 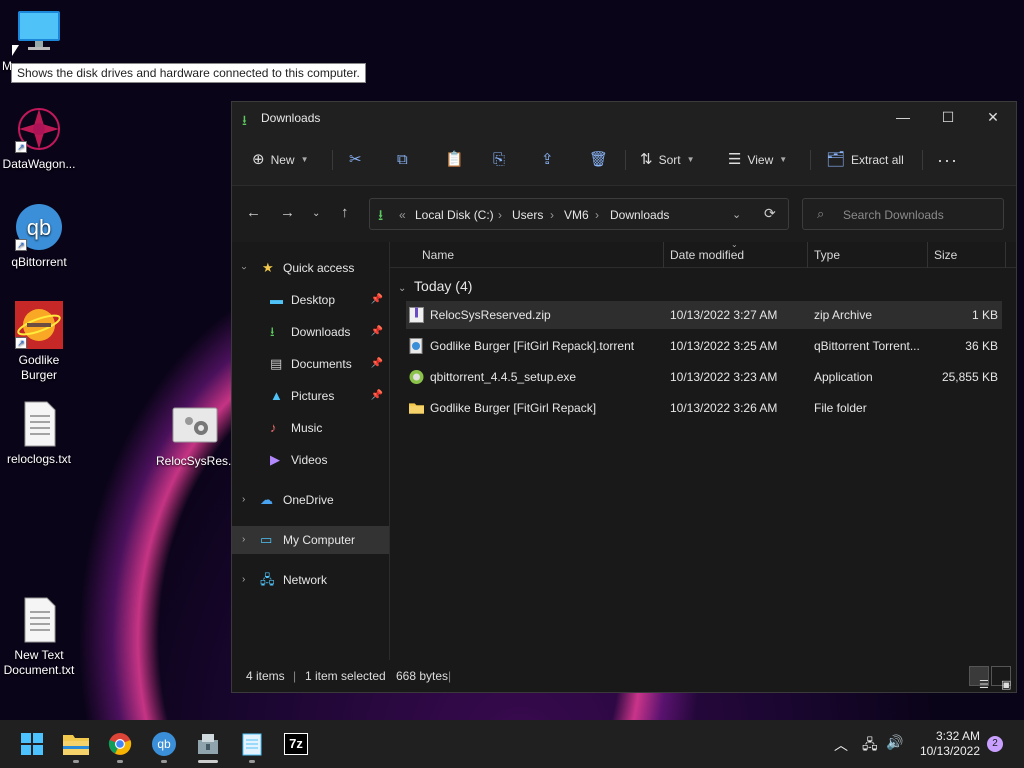 What do you see at coordinates (345, 676) in the screenshot?
I see `status-selection: 1 item selected` at bounding box center [345, 676].